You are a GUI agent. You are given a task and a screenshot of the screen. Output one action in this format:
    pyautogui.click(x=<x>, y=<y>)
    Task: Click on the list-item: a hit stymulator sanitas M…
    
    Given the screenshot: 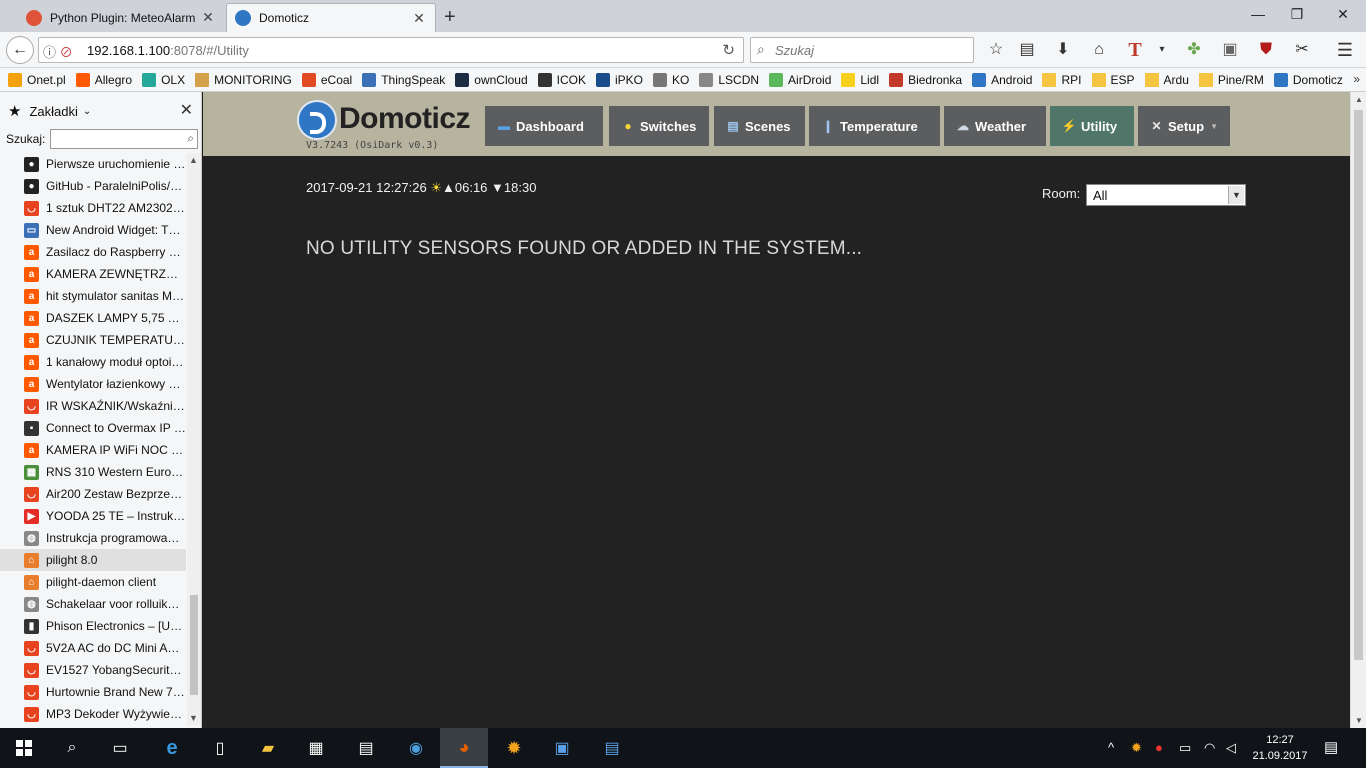 What is the action you would take?
    pyautogui.click(x=93, y=296)
    